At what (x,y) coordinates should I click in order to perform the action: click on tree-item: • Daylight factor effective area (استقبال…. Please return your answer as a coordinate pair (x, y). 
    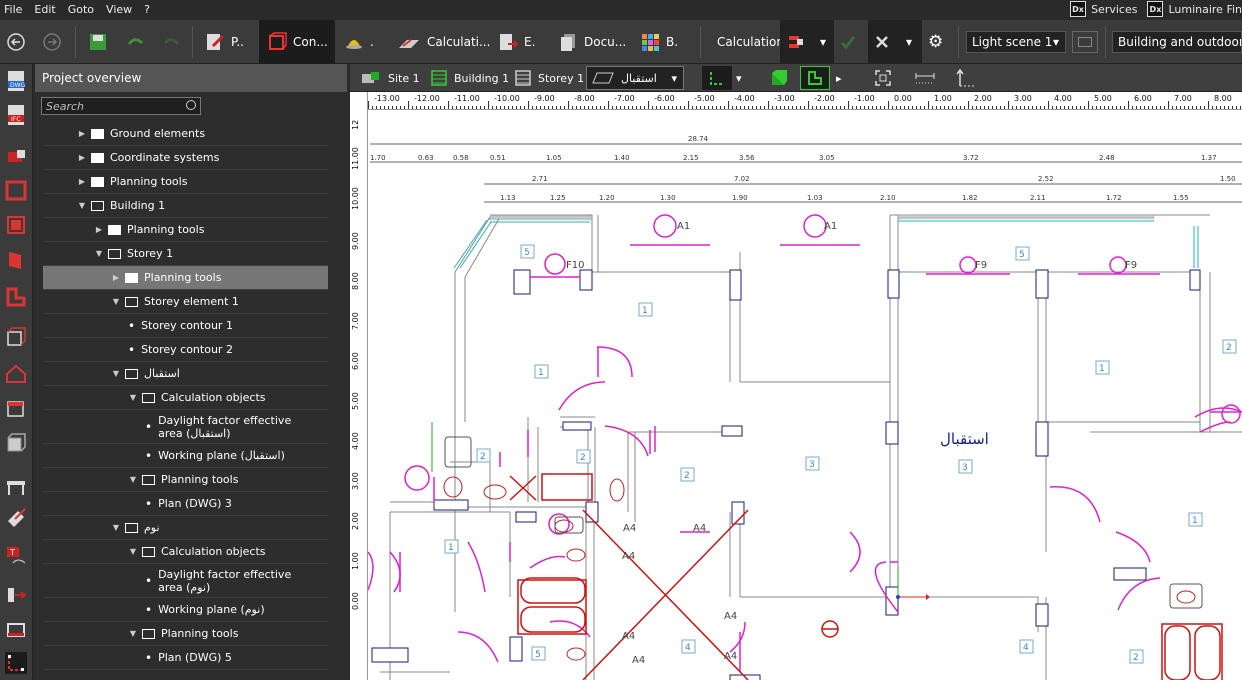
    Looking at the image, I should click on (185, 427).